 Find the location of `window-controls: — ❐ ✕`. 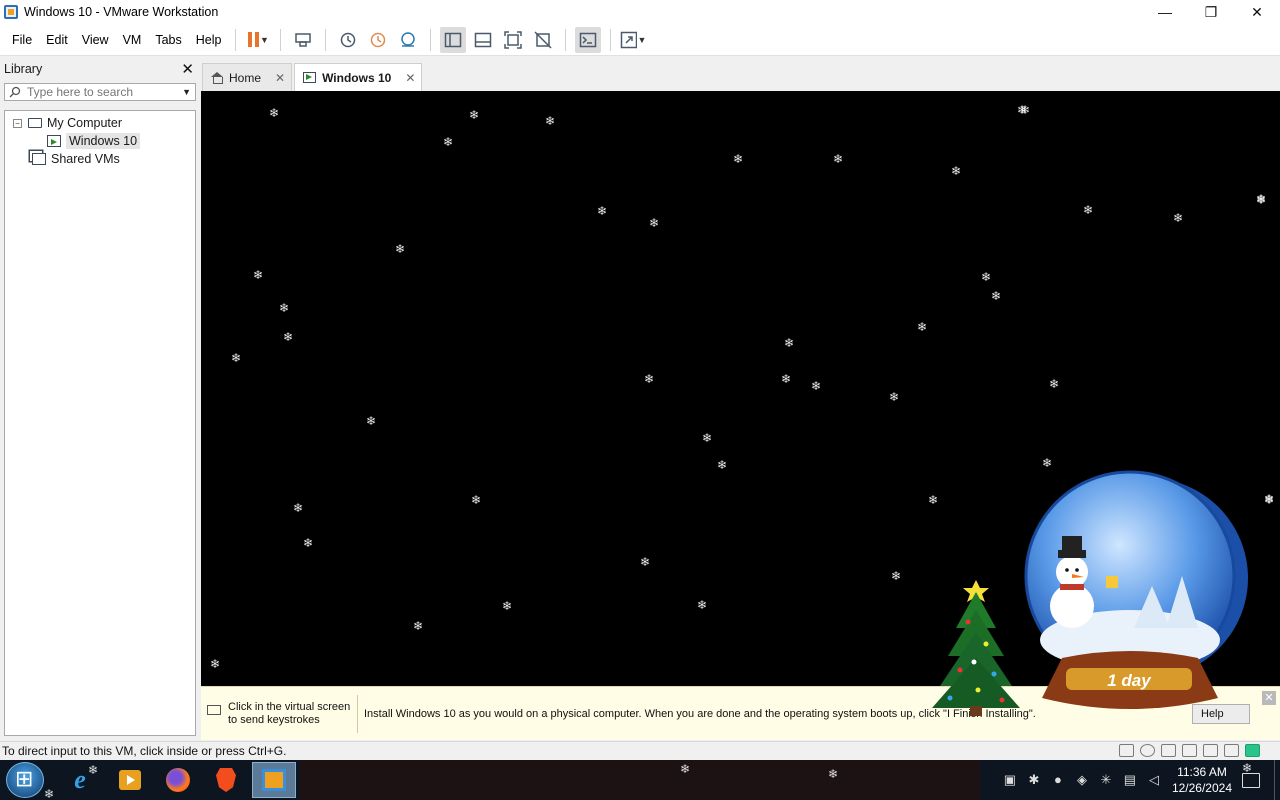

window-controls: — ❐ ✕ is located at coordinates (1211, 12).